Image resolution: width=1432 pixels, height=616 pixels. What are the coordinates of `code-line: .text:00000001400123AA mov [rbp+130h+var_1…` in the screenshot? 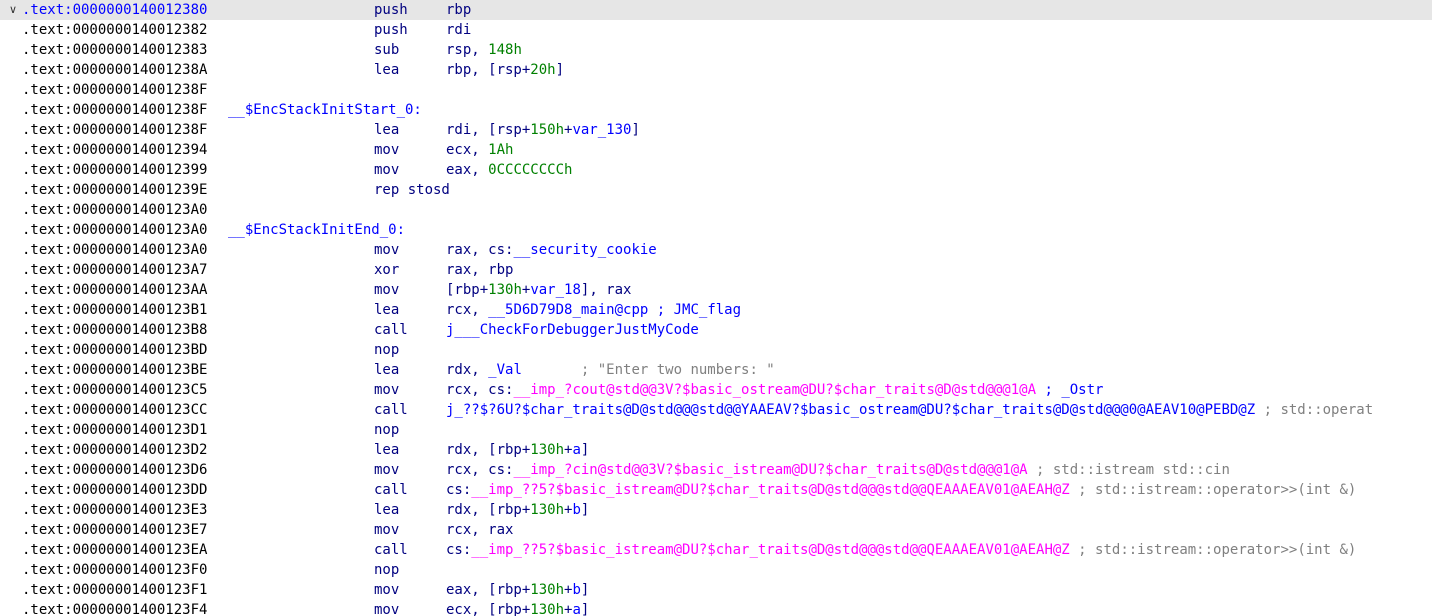 It's located at (716, 290).